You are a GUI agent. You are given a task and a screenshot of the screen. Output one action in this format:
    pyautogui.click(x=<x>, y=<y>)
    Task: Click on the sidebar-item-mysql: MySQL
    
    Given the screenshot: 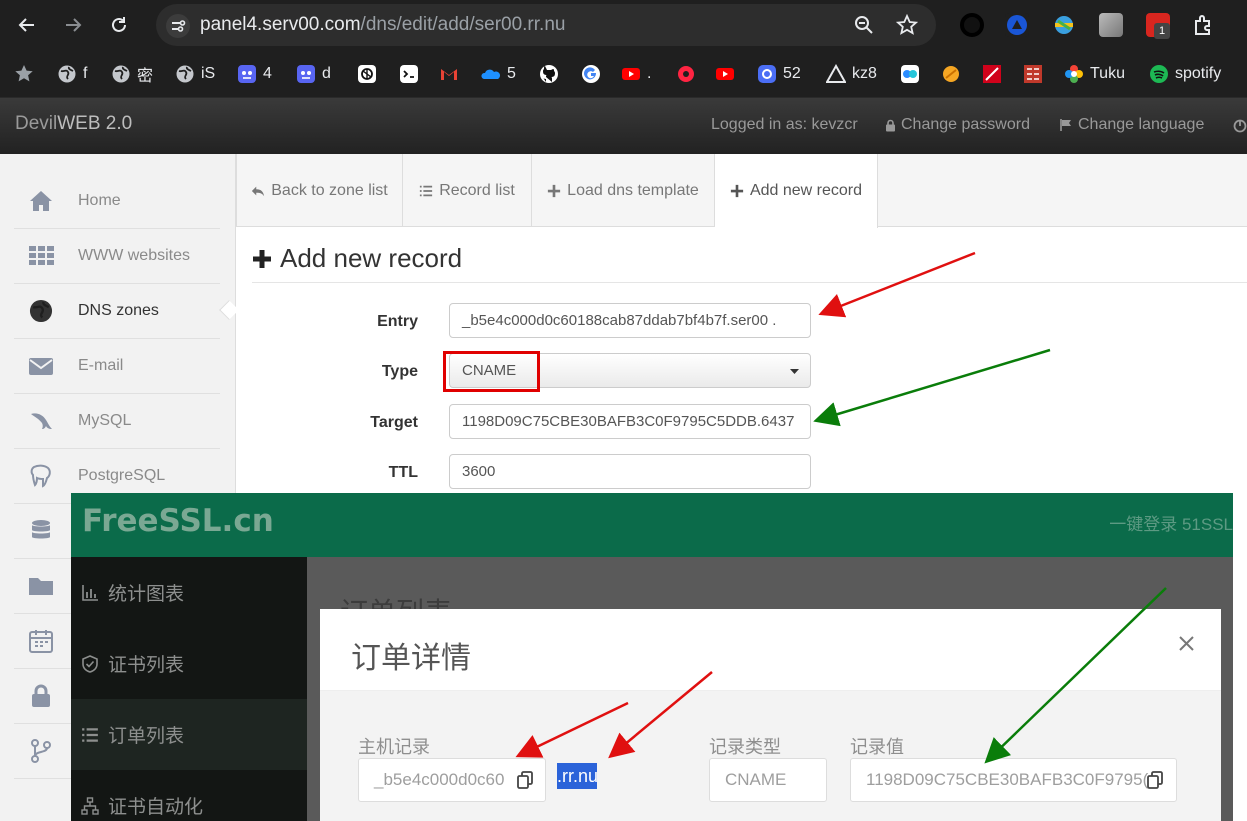 What is the action you would take?
    pyautogui.click(x=117, y=421)
    